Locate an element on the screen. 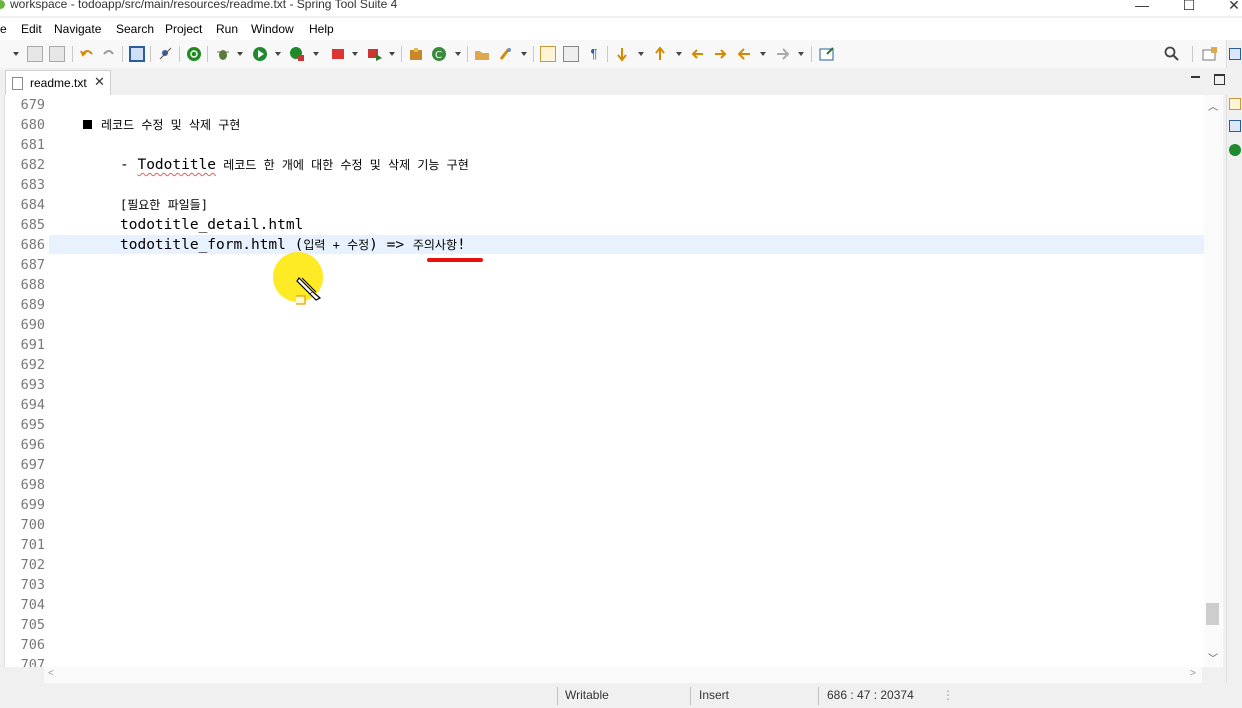  boot-dashboard-icon is located at coordinates (194, 54).